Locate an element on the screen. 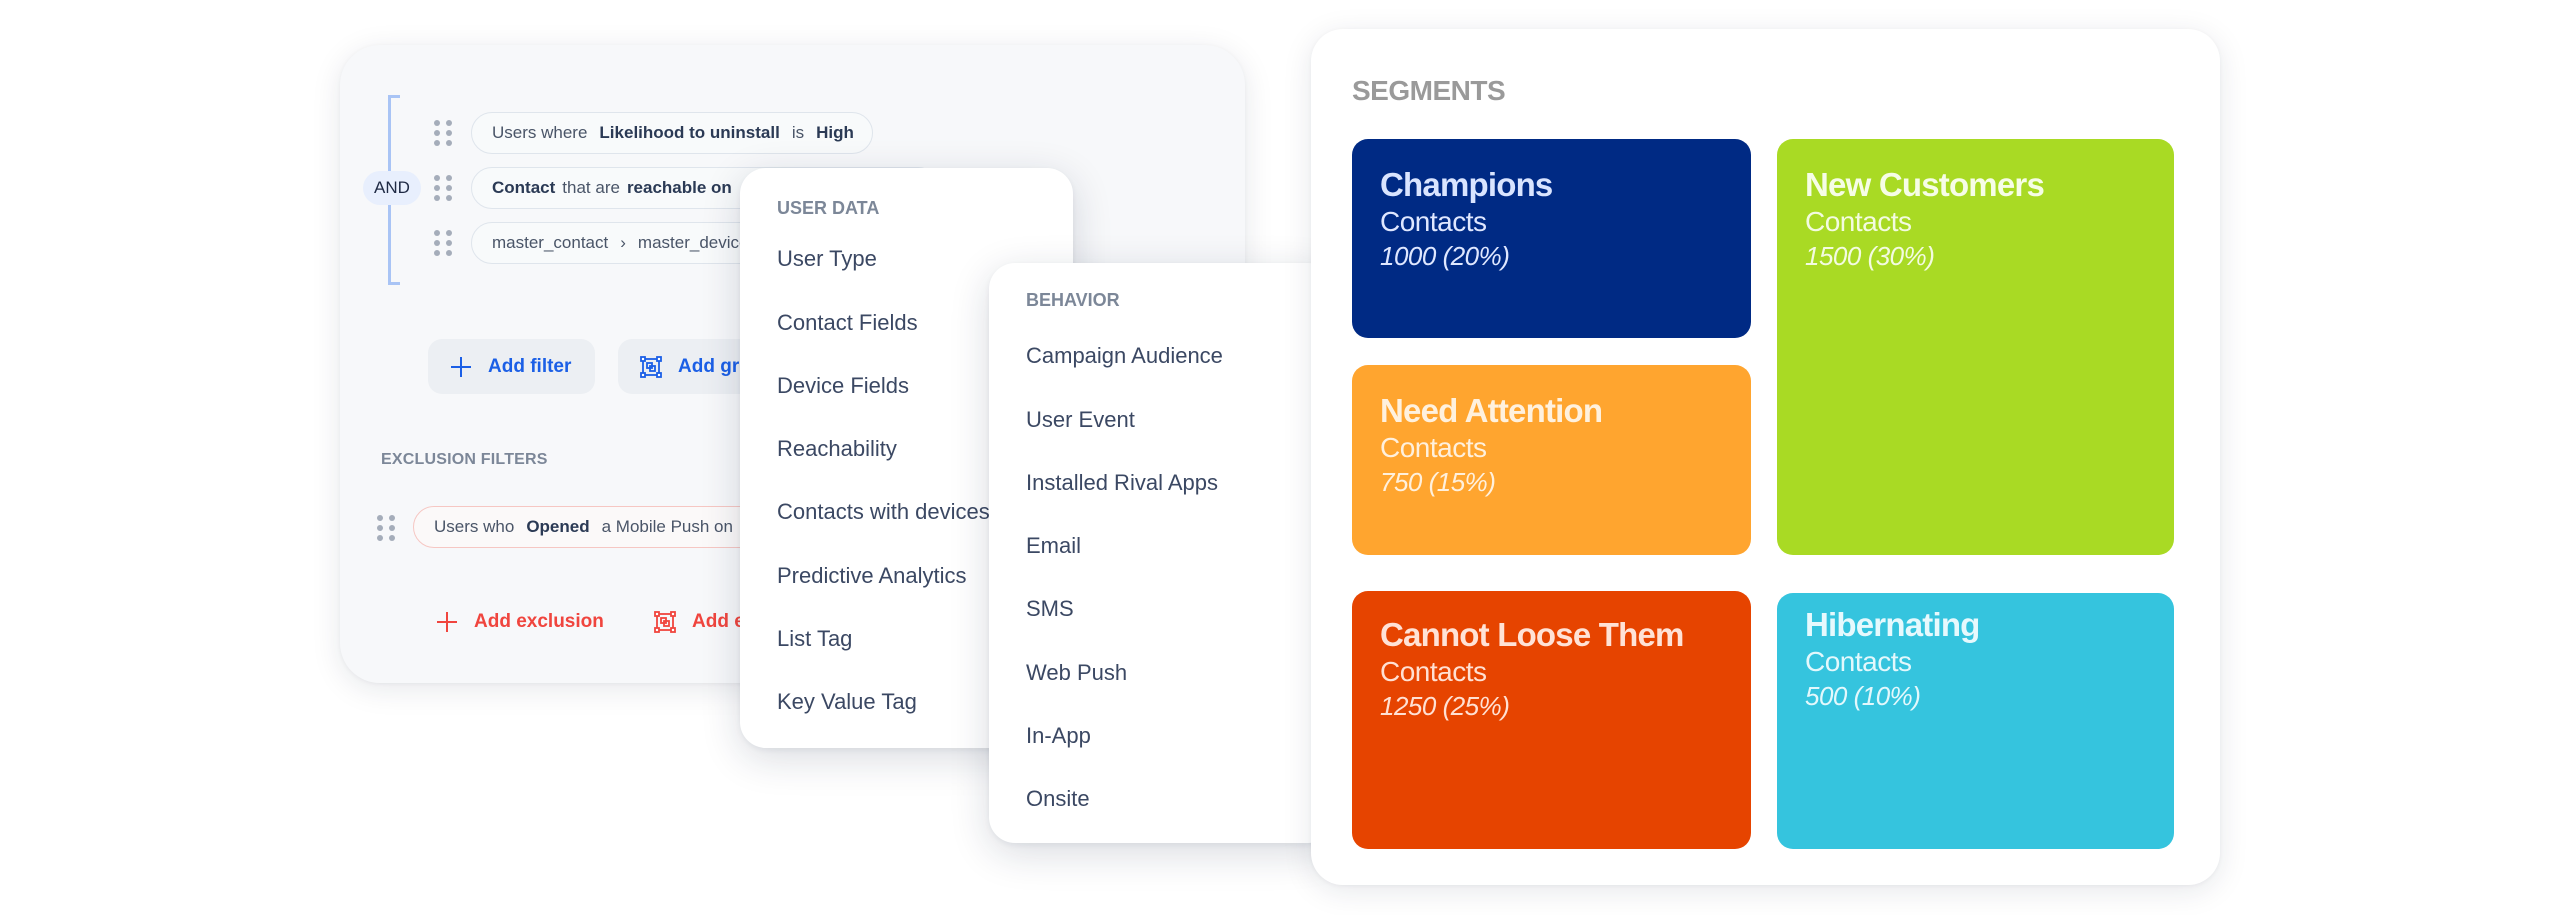  segment-count: 1500 (30%) is located at coordinates (1870, 256).